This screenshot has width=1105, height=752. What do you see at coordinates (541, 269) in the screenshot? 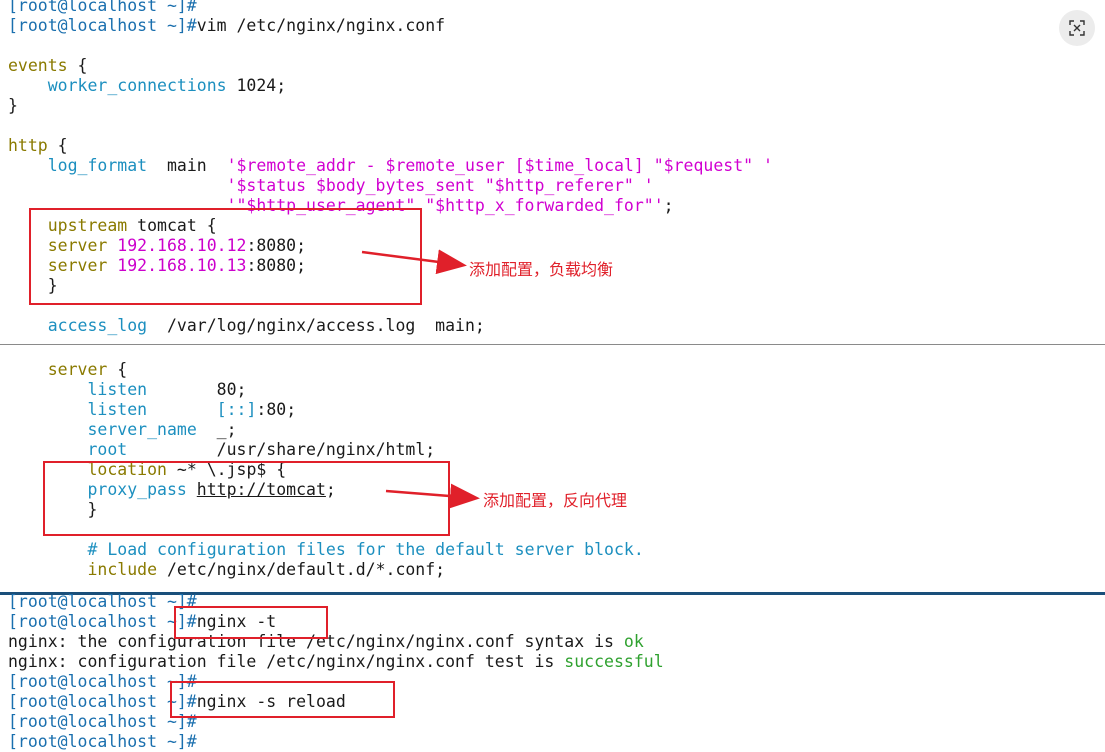
I see `upstream-annotation: 添加配置，负载均衡` at bounding box center [541, 269].